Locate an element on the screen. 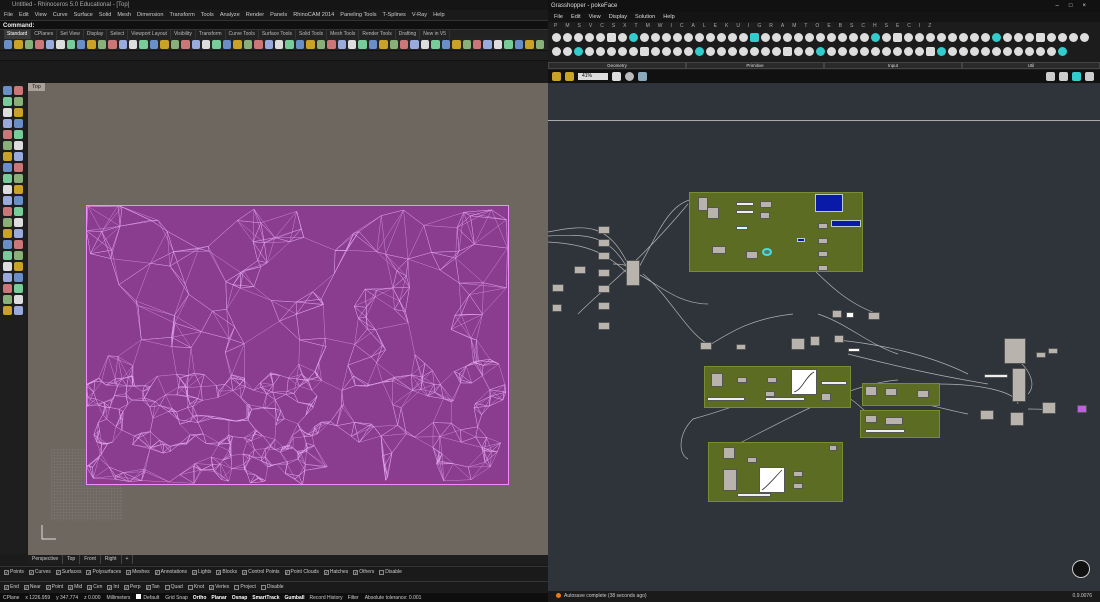 The height and width of the screenshot is (602, 1100). gh-category-tab: V is located at coordinates (590, 26).